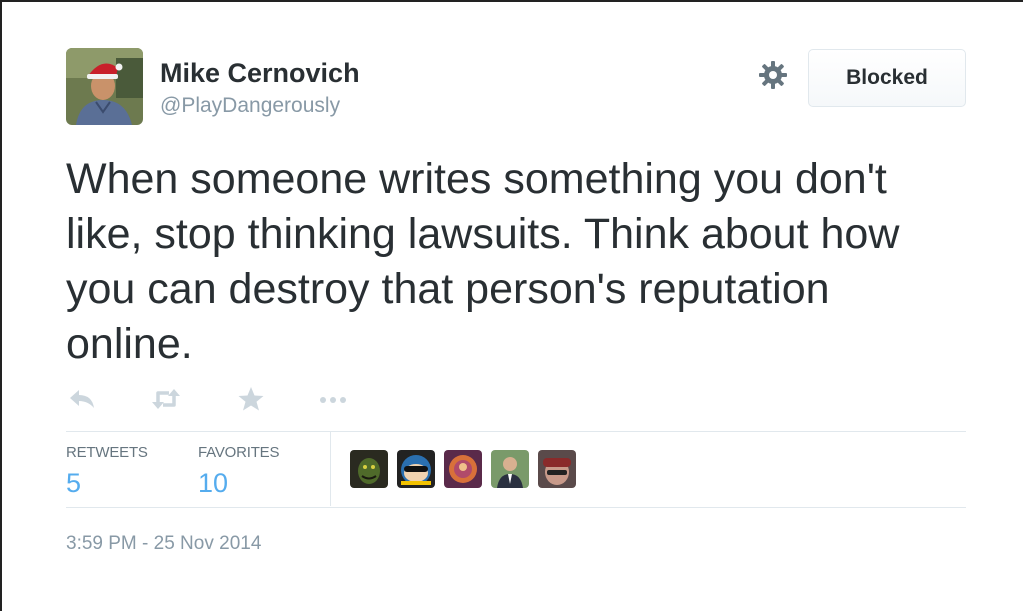  I want to click on gear-icon, so click(773, 75).